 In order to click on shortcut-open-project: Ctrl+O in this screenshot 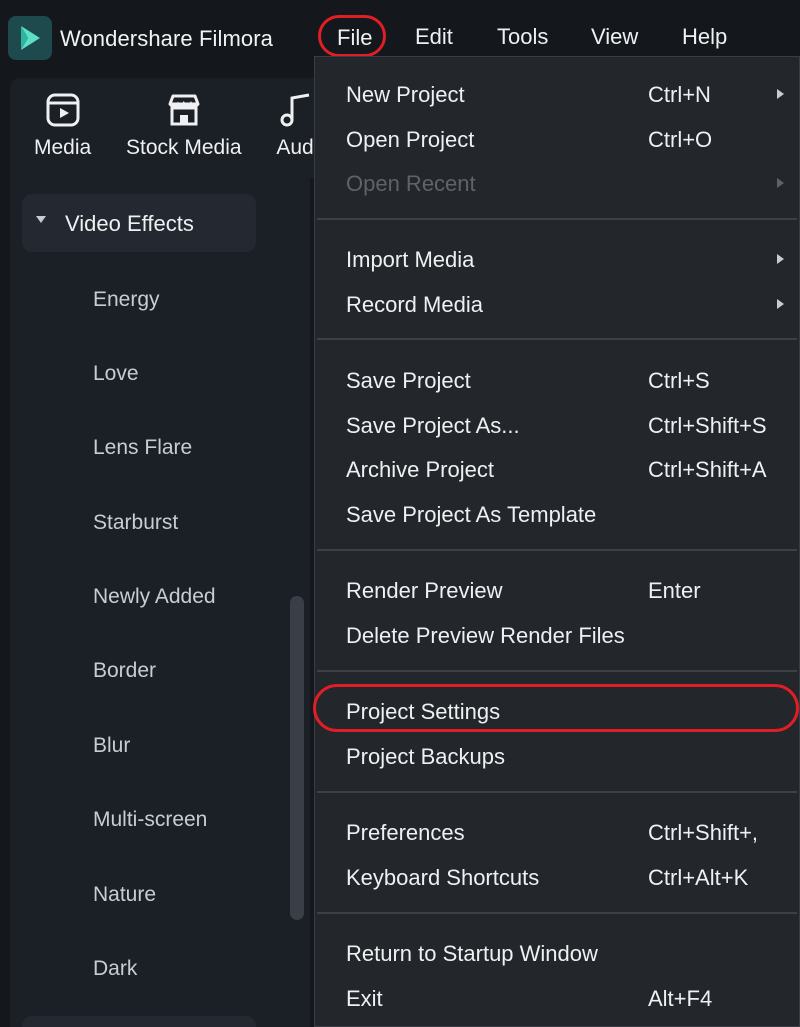, I will do `click(680, 139)`.